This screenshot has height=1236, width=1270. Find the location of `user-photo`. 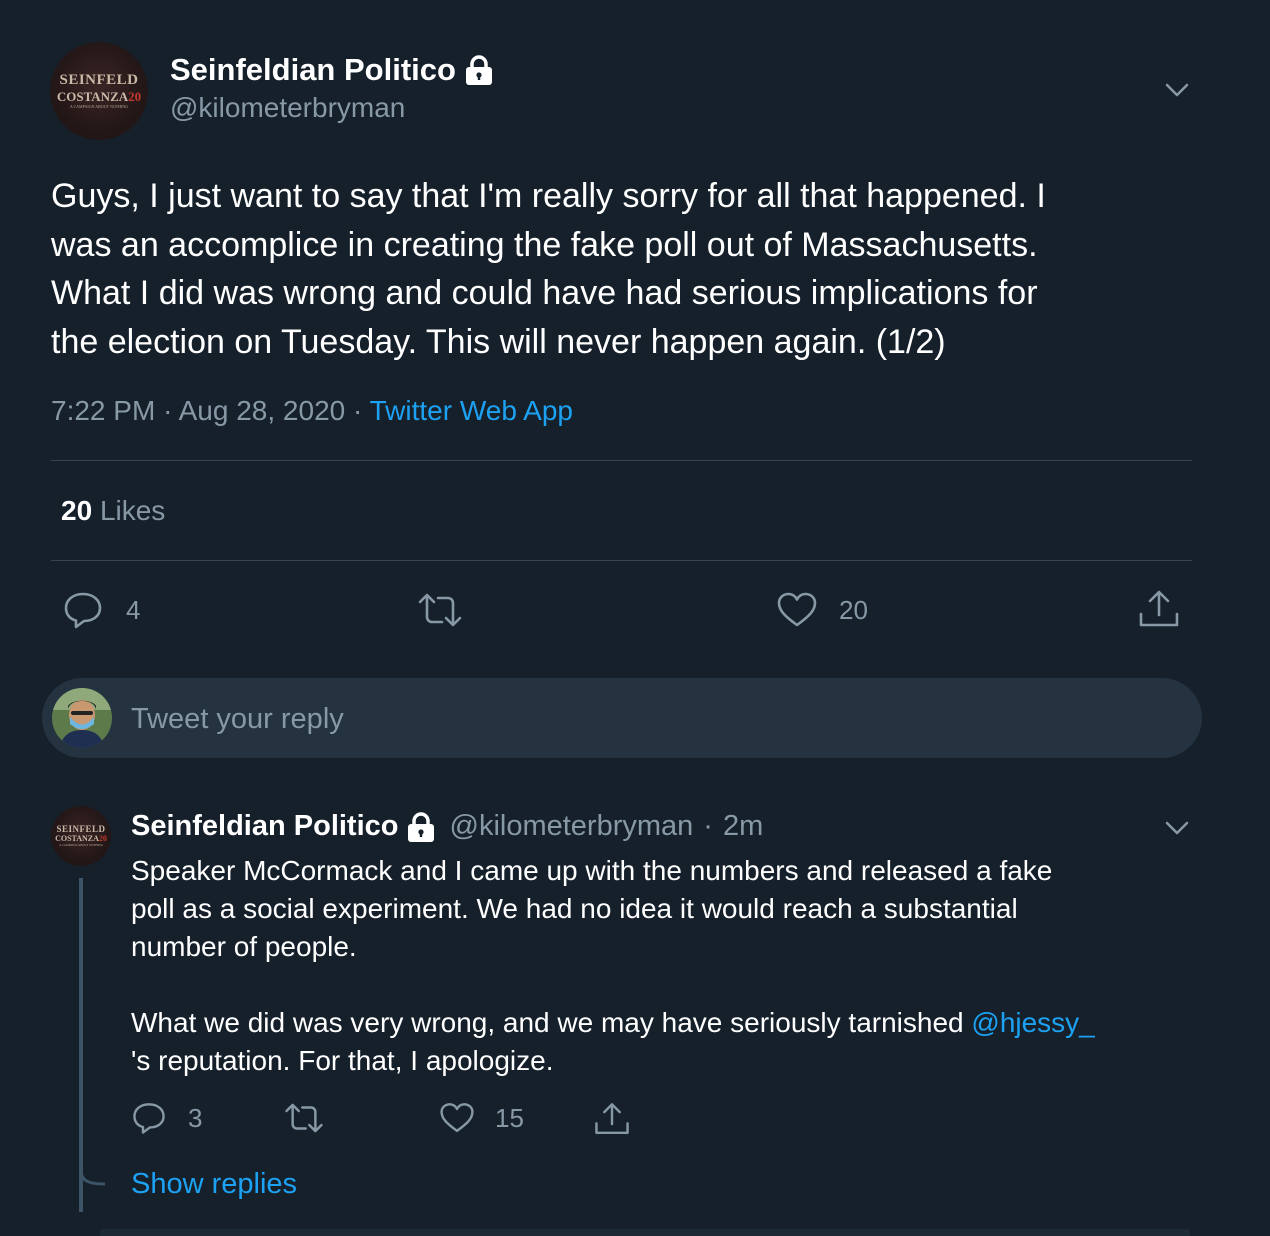

user-photo is located at coordinates (82, 718).